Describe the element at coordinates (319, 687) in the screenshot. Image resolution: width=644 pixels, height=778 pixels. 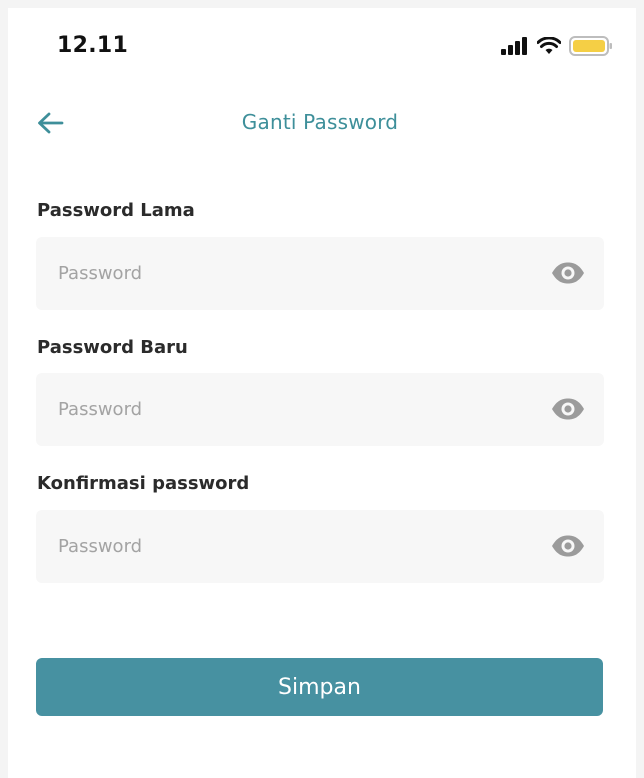
I see `save-button: Simpan` at that location.